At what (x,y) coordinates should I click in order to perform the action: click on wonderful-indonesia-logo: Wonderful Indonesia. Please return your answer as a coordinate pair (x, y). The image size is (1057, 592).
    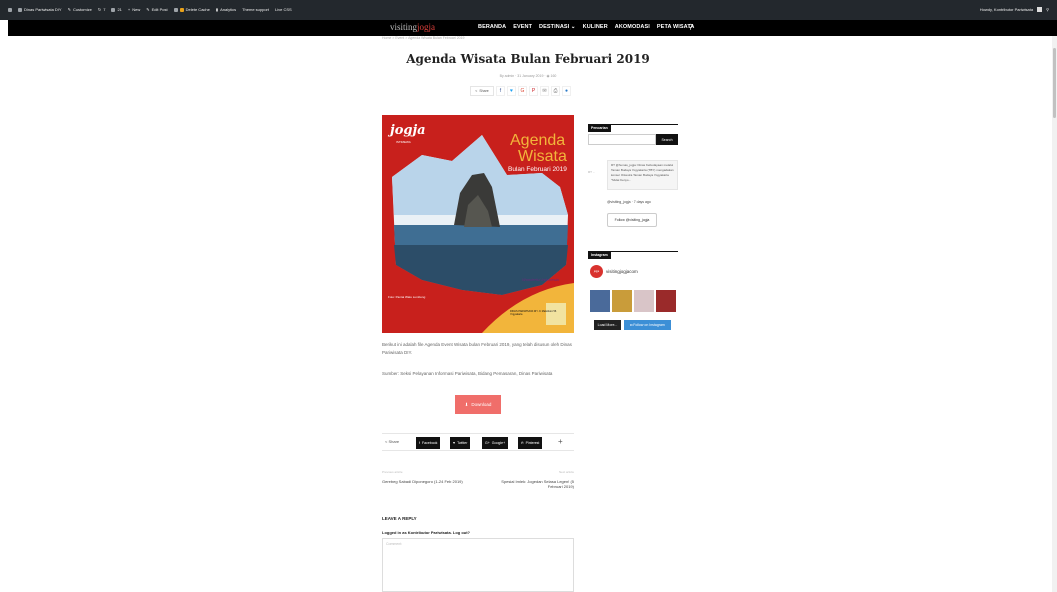
    Looking at the image, I should click on (540, 279).